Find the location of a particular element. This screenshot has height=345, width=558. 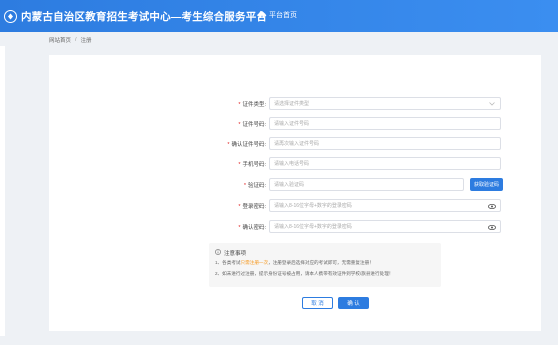

nav-home-label: 平台首页 is located at coordinates (283, 15).